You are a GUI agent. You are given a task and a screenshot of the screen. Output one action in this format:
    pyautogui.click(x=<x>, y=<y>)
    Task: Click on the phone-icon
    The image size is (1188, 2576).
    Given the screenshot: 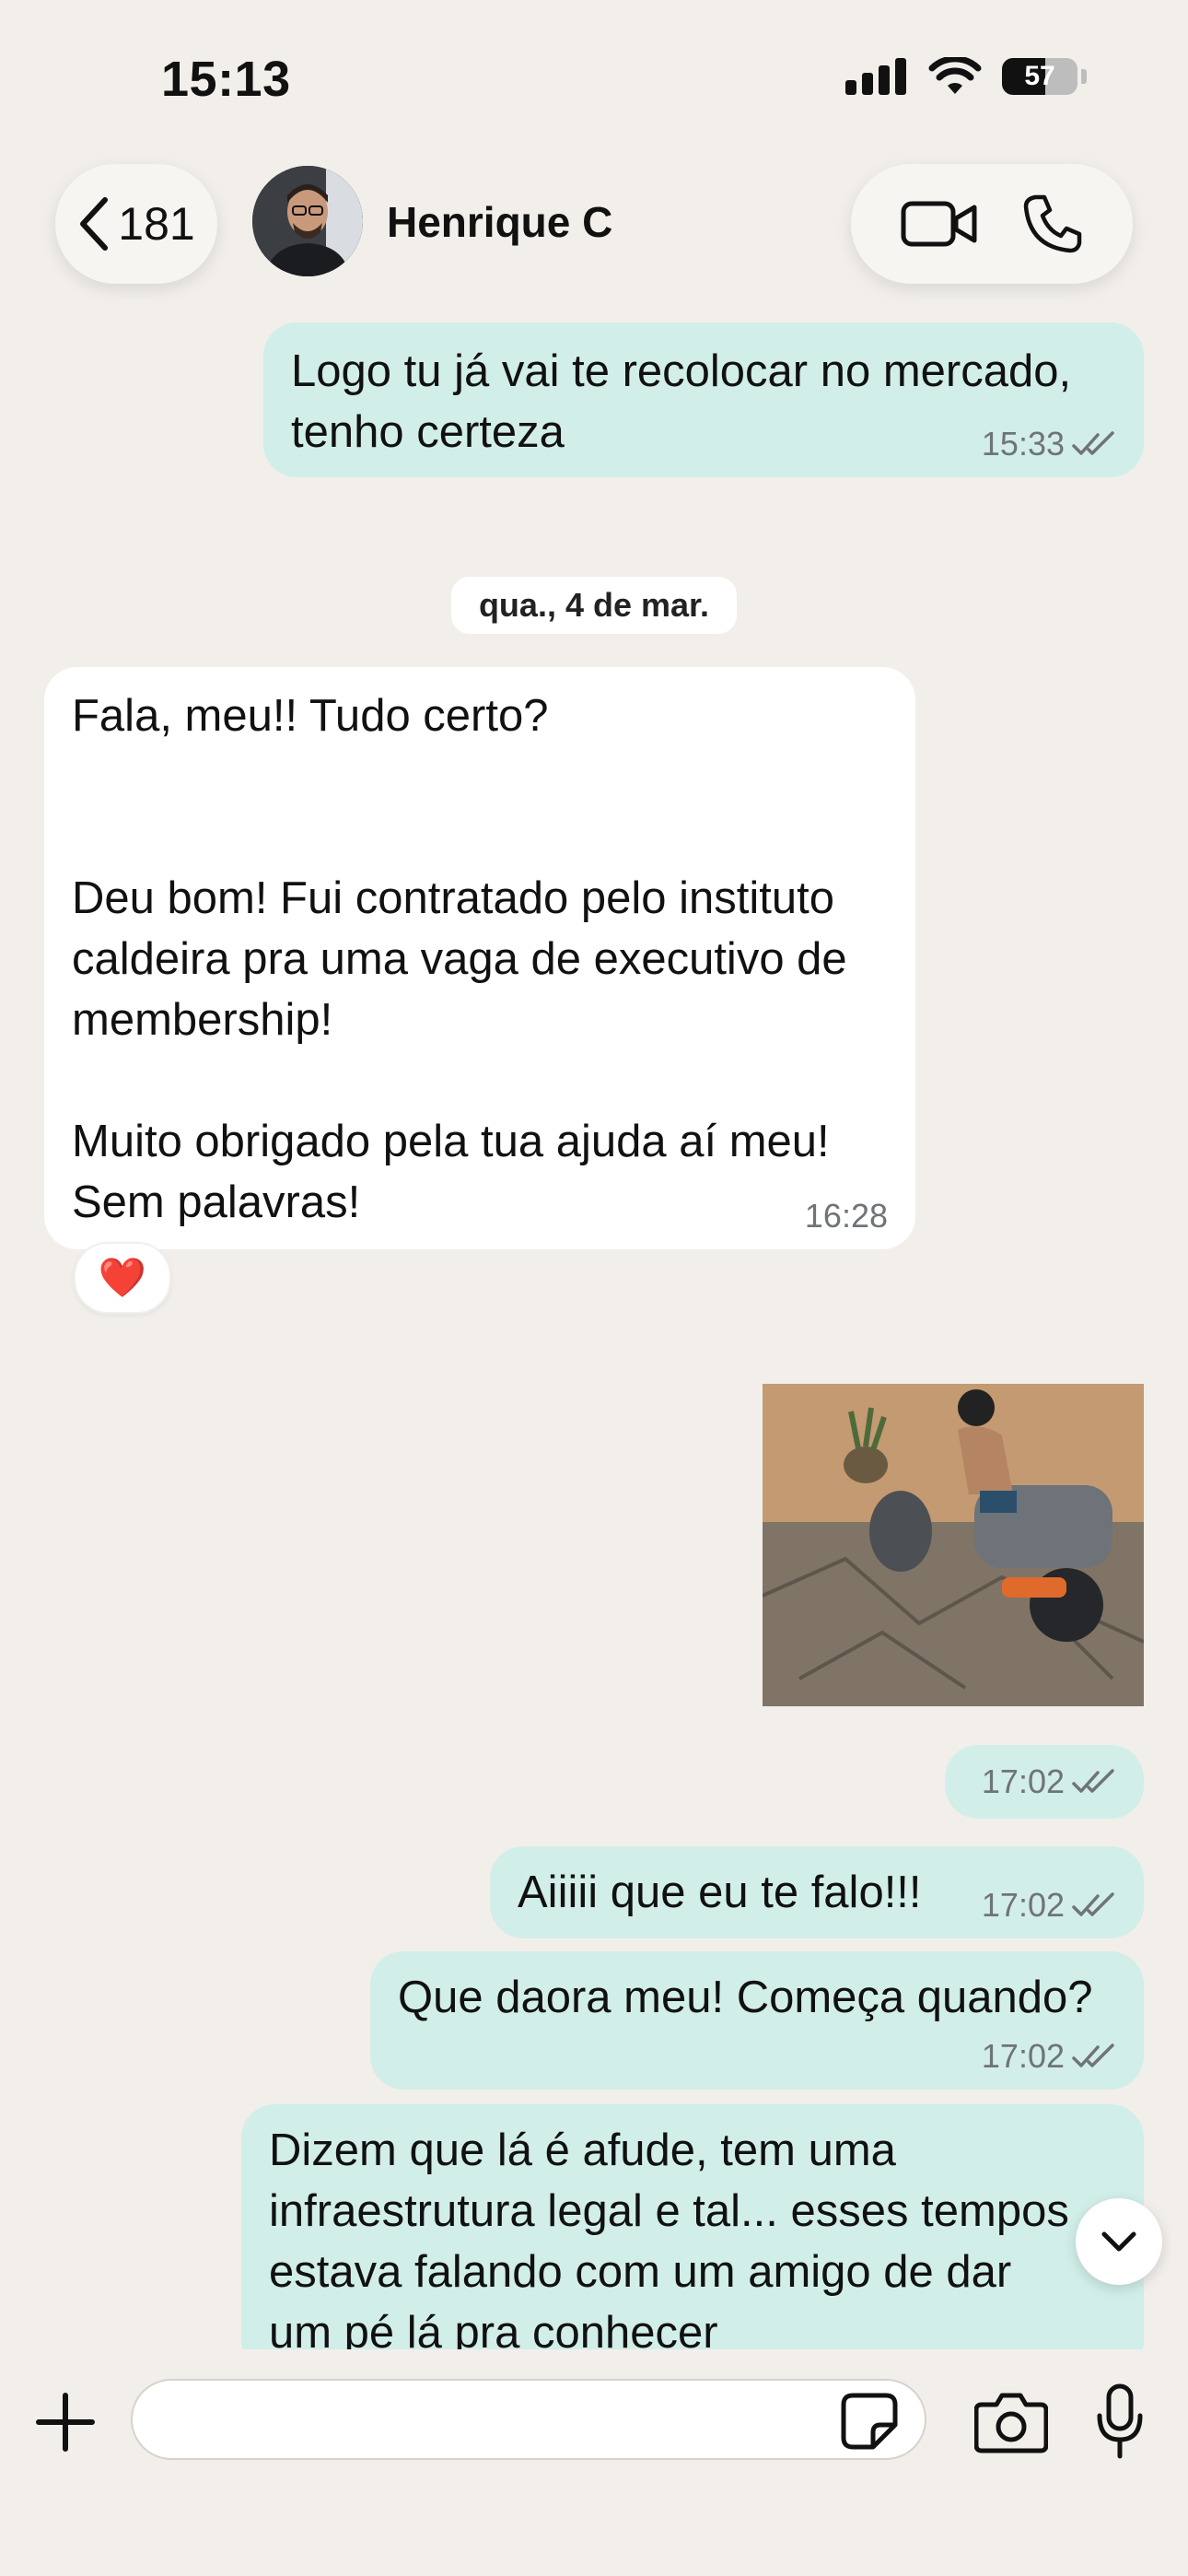 What is the action you would take?
    pyautogui.click(x=1052, y=223)
    